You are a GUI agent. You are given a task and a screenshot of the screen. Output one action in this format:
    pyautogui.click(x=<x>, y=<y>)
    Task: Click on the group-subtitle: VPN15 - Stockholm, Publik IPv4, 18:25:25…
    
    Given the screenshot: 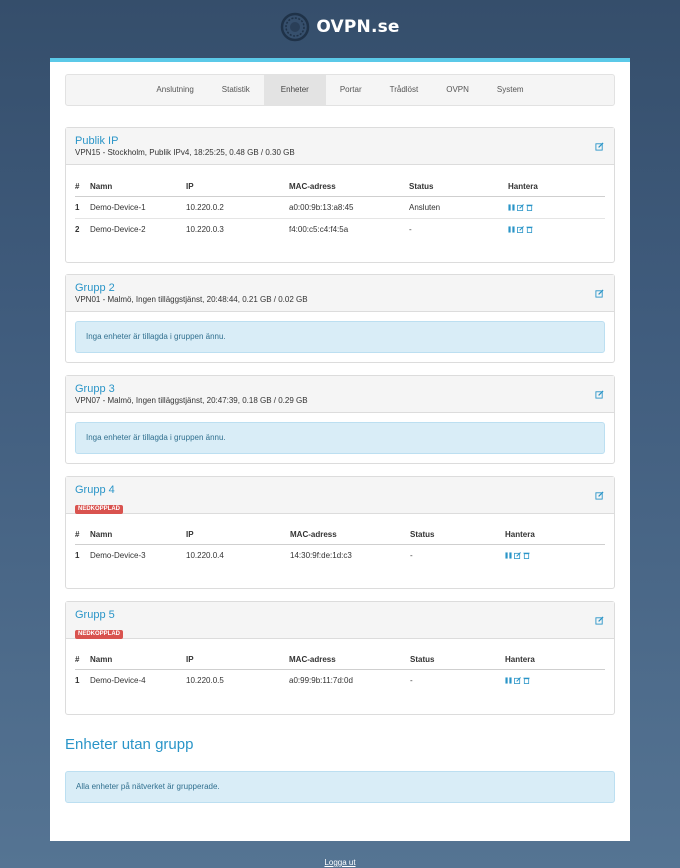 What is the action you would take?
    pyautogui.click(x=185, y=152)
    